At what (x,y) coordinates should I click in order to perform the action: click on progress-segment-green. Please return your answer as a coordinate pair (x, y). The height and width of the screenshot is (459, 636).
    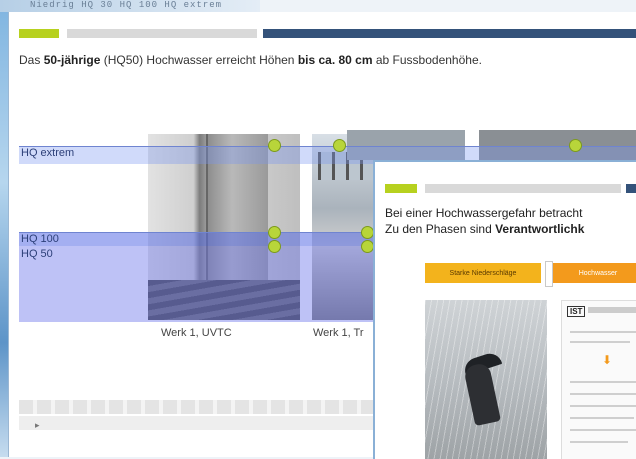
    Looking at the image, I should click on (39, 33).